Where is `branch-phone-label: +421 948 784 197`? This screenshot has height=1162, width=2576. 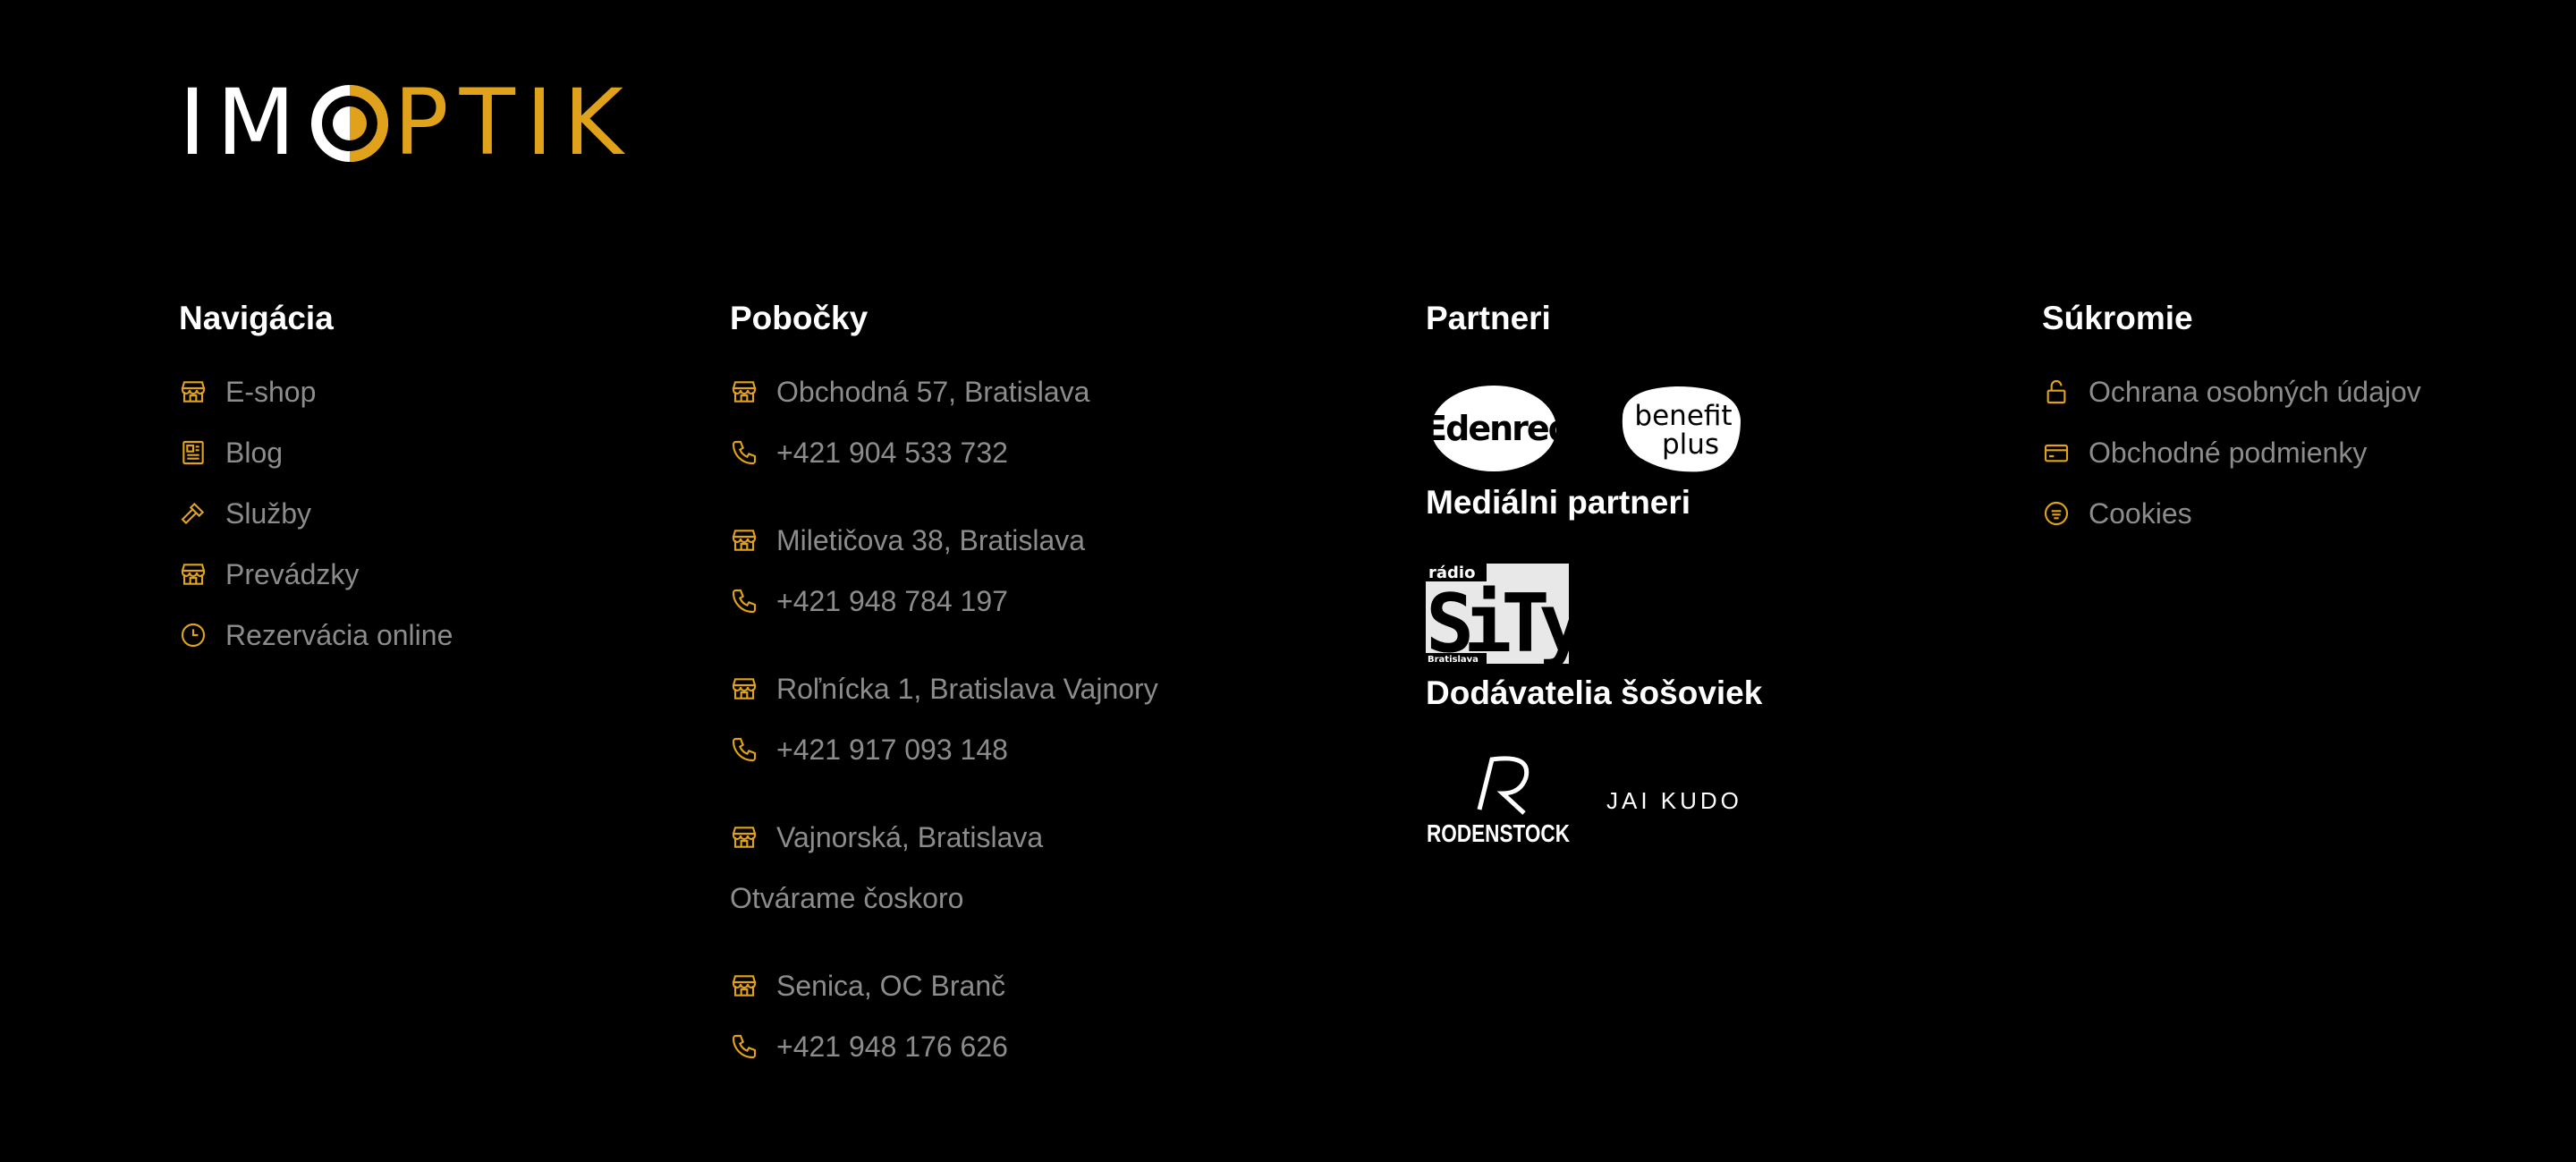 branch-phone-label: +421 948 784 197 is located at coordinates (892, 601).